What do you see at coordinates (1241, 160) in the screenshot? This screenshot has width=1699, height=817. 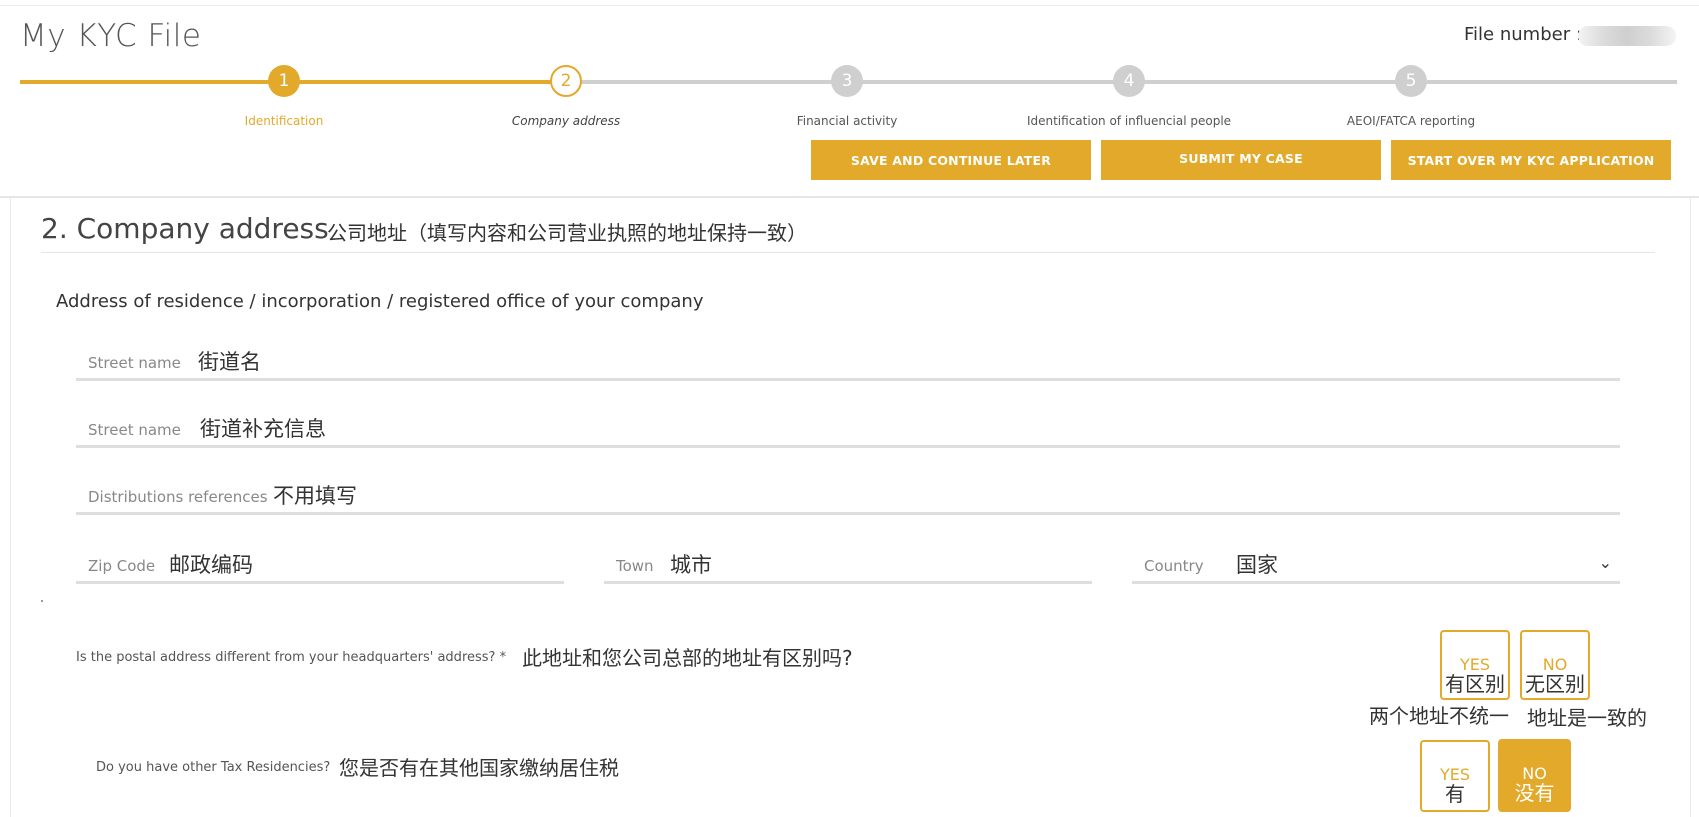 I see `submit-case-button: SUBMIT MY CASE` at bounding box center [1241, 160].